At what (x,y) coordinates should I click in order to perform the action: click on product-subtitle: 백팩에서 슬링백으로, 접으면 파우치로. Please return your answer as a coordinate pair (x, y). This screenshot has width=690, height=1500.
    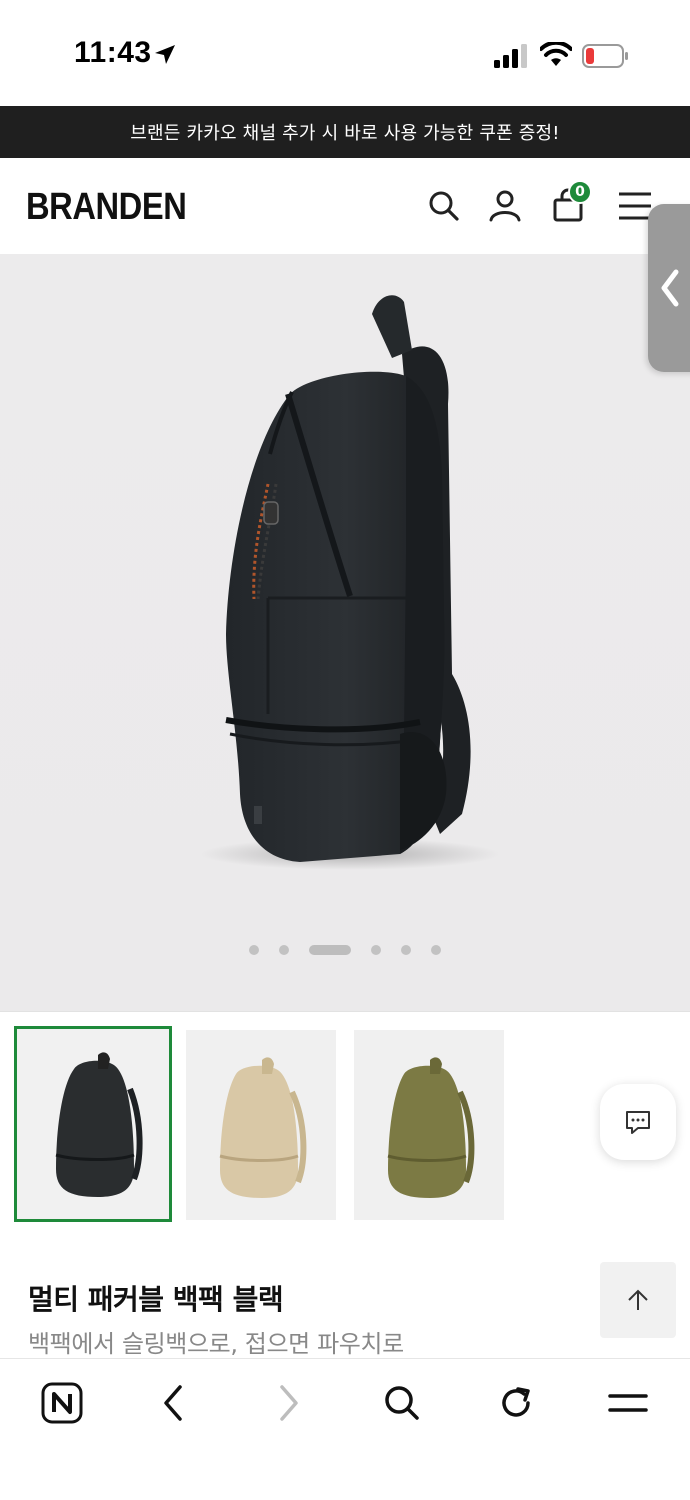
    Looking at the image, I should click on (216, 1344).